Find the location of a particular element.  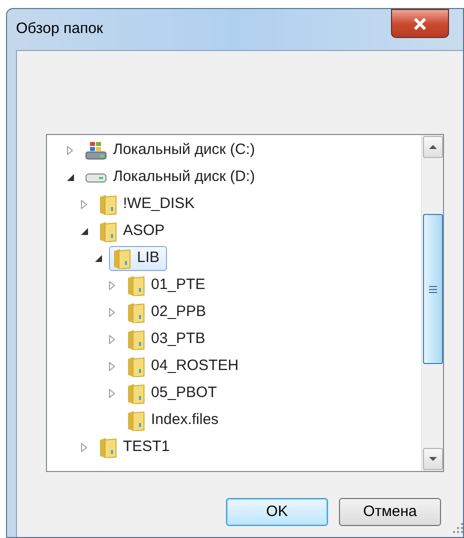

tree-item: Index.files is located at coordinates (174, 420).